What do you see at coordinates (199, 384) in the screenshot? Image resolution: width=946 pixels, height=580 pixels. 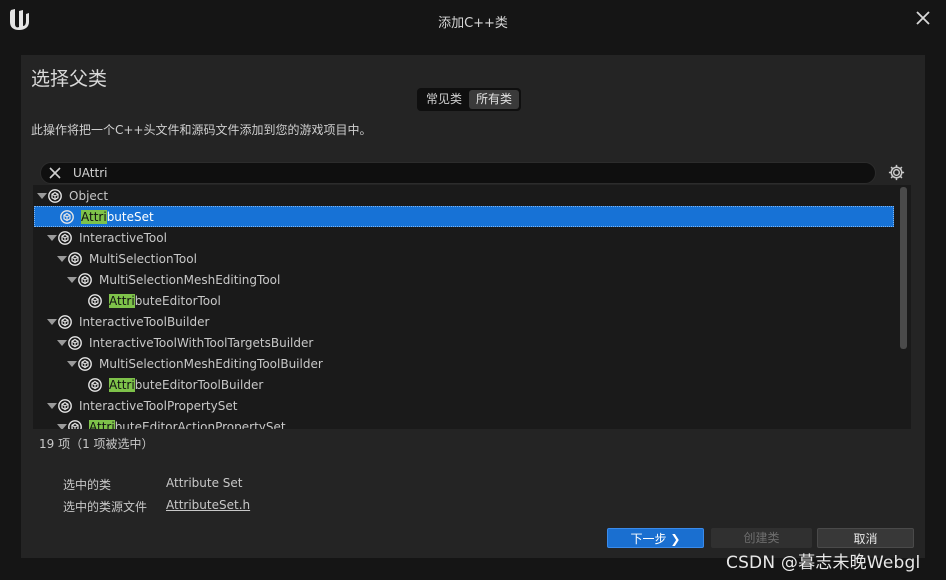 I see `tree-row-text: buteEditorToolBuilder` at bounding box center [199, 384].